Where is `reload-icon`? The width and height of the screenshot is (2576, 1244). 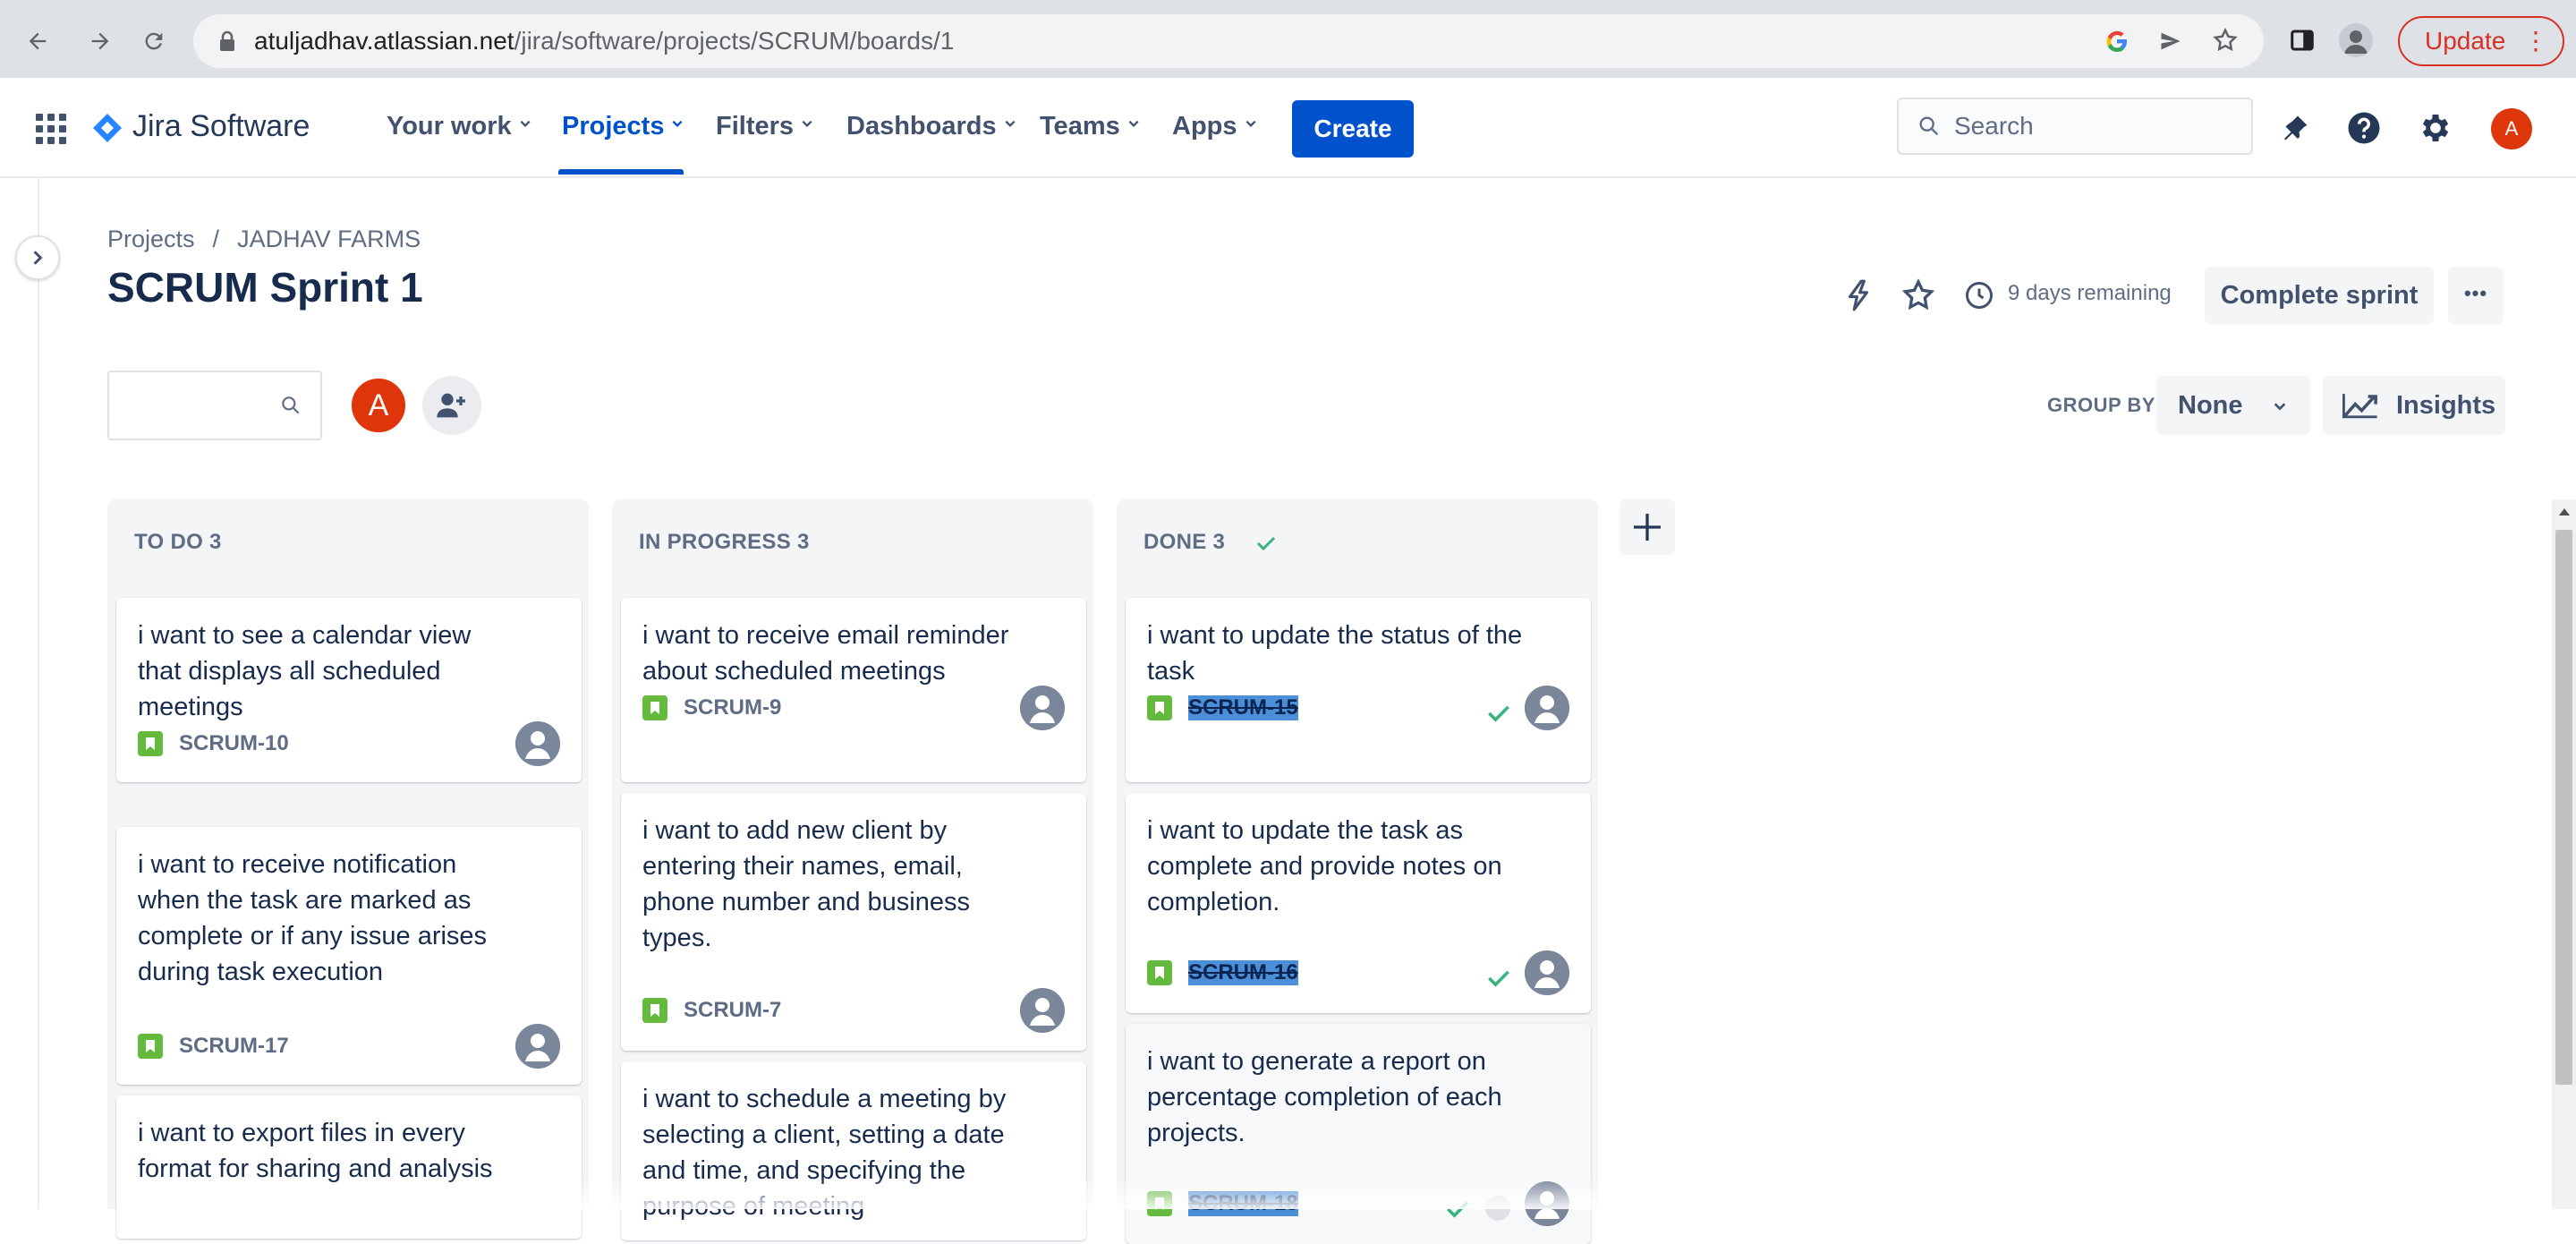 reload-icon is located at coordinates (154, 41).